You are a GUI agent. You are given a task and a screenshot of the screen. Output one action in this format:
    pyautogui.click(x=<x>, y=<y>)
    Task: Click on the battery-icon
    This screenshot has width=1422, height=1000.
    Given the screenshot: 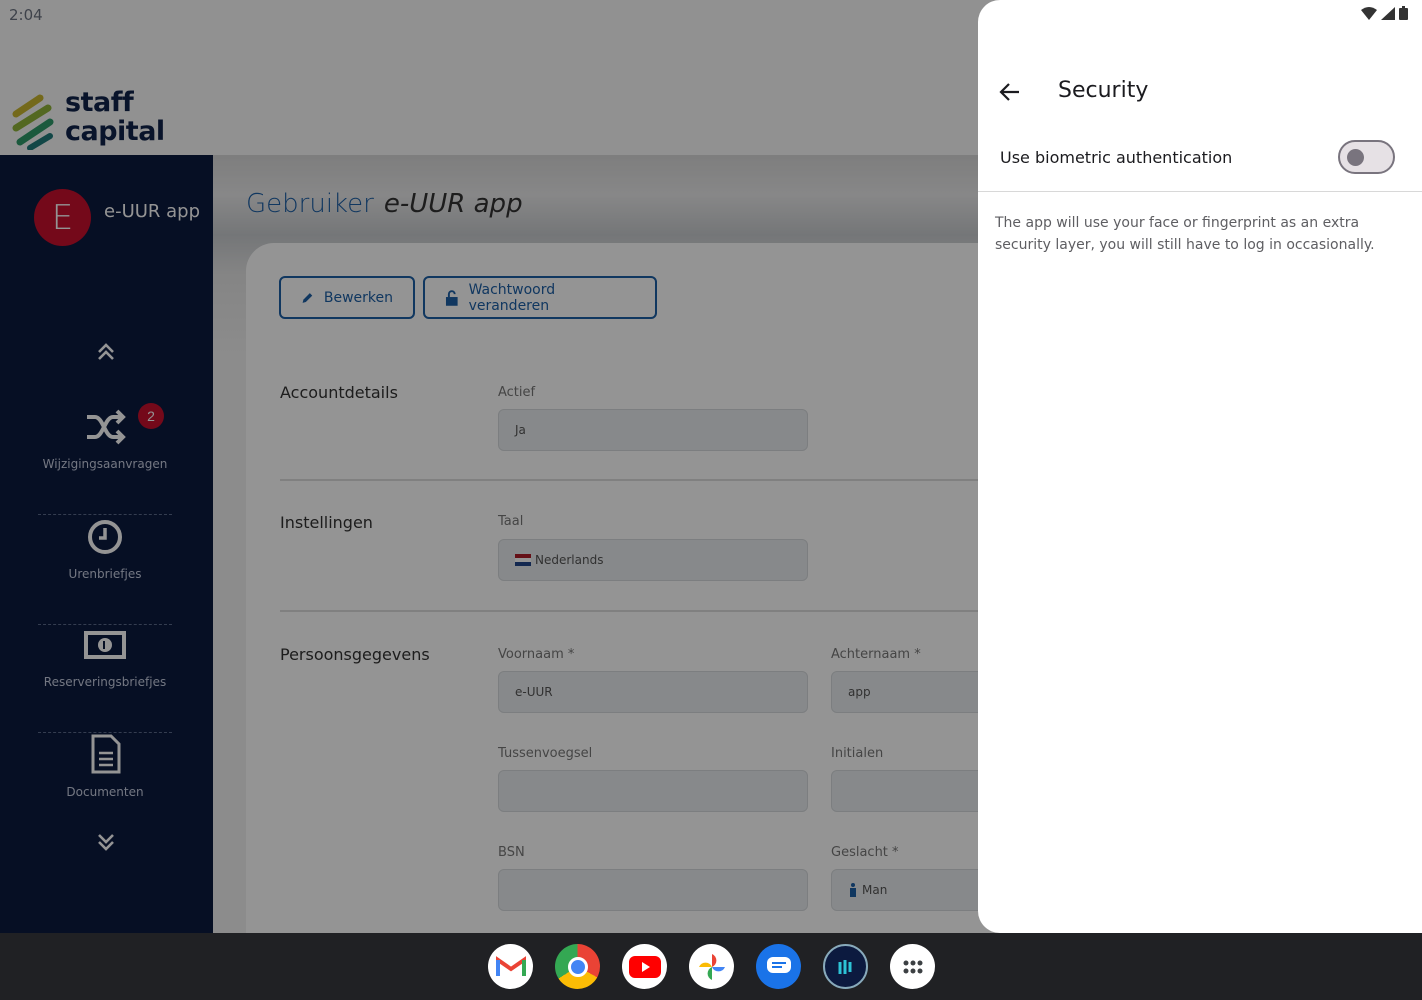 What is the action you would take?
    pyautogui.click(x=1403, y=13)
    